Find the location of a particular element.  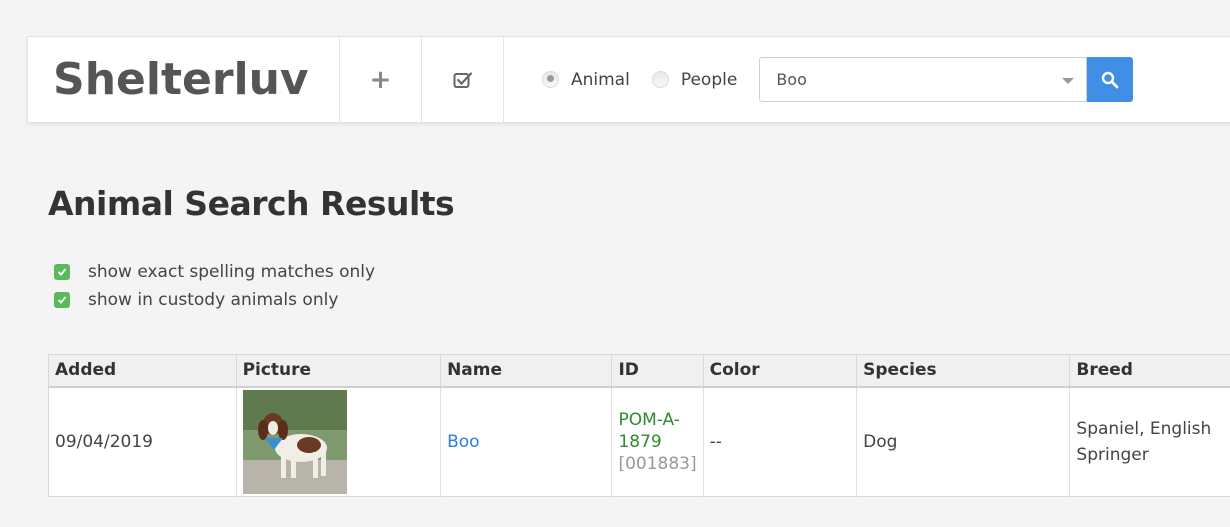

dog-photo is located at coordinates (294, 441).